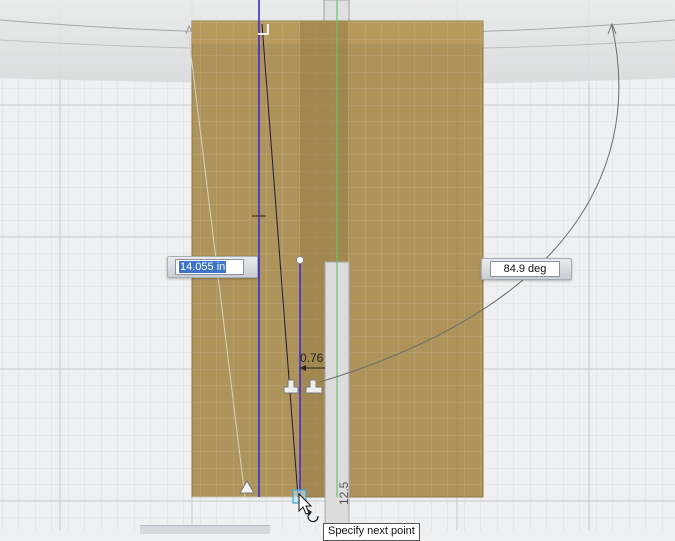  What do you see at coordinates (371, 532) in the screenshot?
I see `cursor-tooltip: Specify next point` at bounding box center [371, 532].